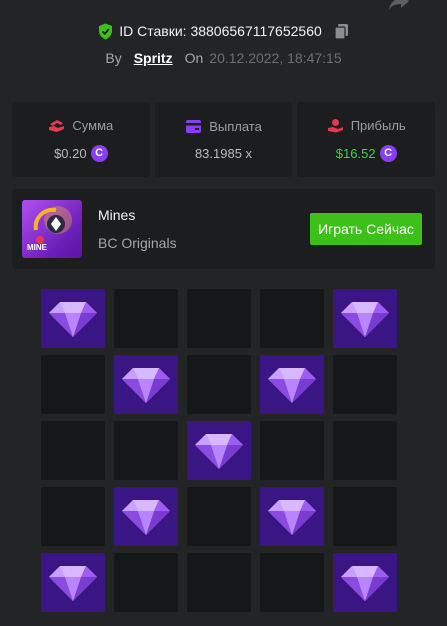 This screenshot has height=626, width=447. Describe the element at coordinates (93, 125) in the screenshot. I see `stat-amount-label: Сумма` at that location.